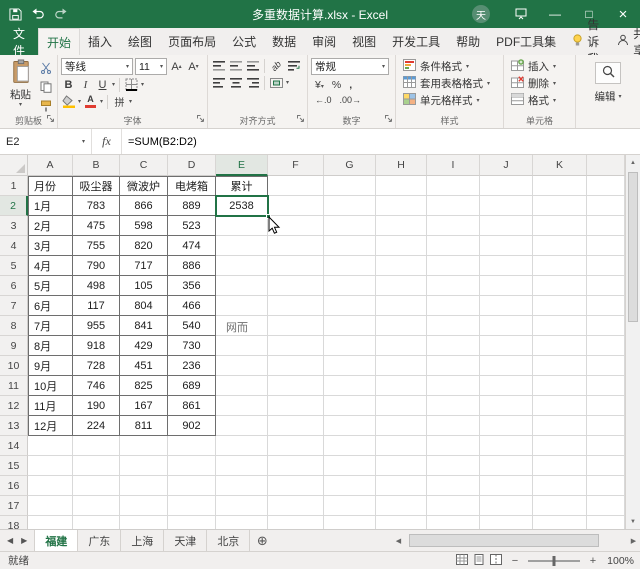  Describe the element at coordinates (350, 386) in the screenshot. I see `cell-G11` at that location.